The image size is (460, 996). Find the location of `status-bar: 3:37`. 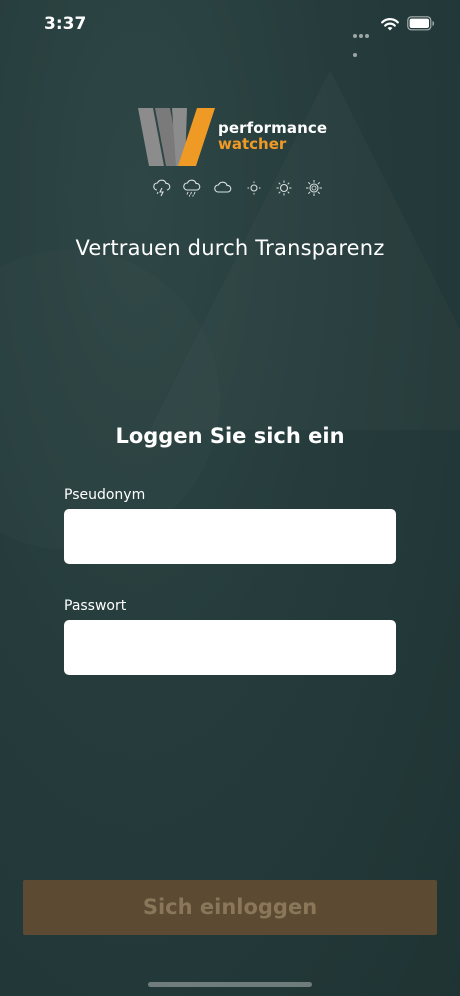

status-bar: 3:37 is located at coordinates (230, 28).